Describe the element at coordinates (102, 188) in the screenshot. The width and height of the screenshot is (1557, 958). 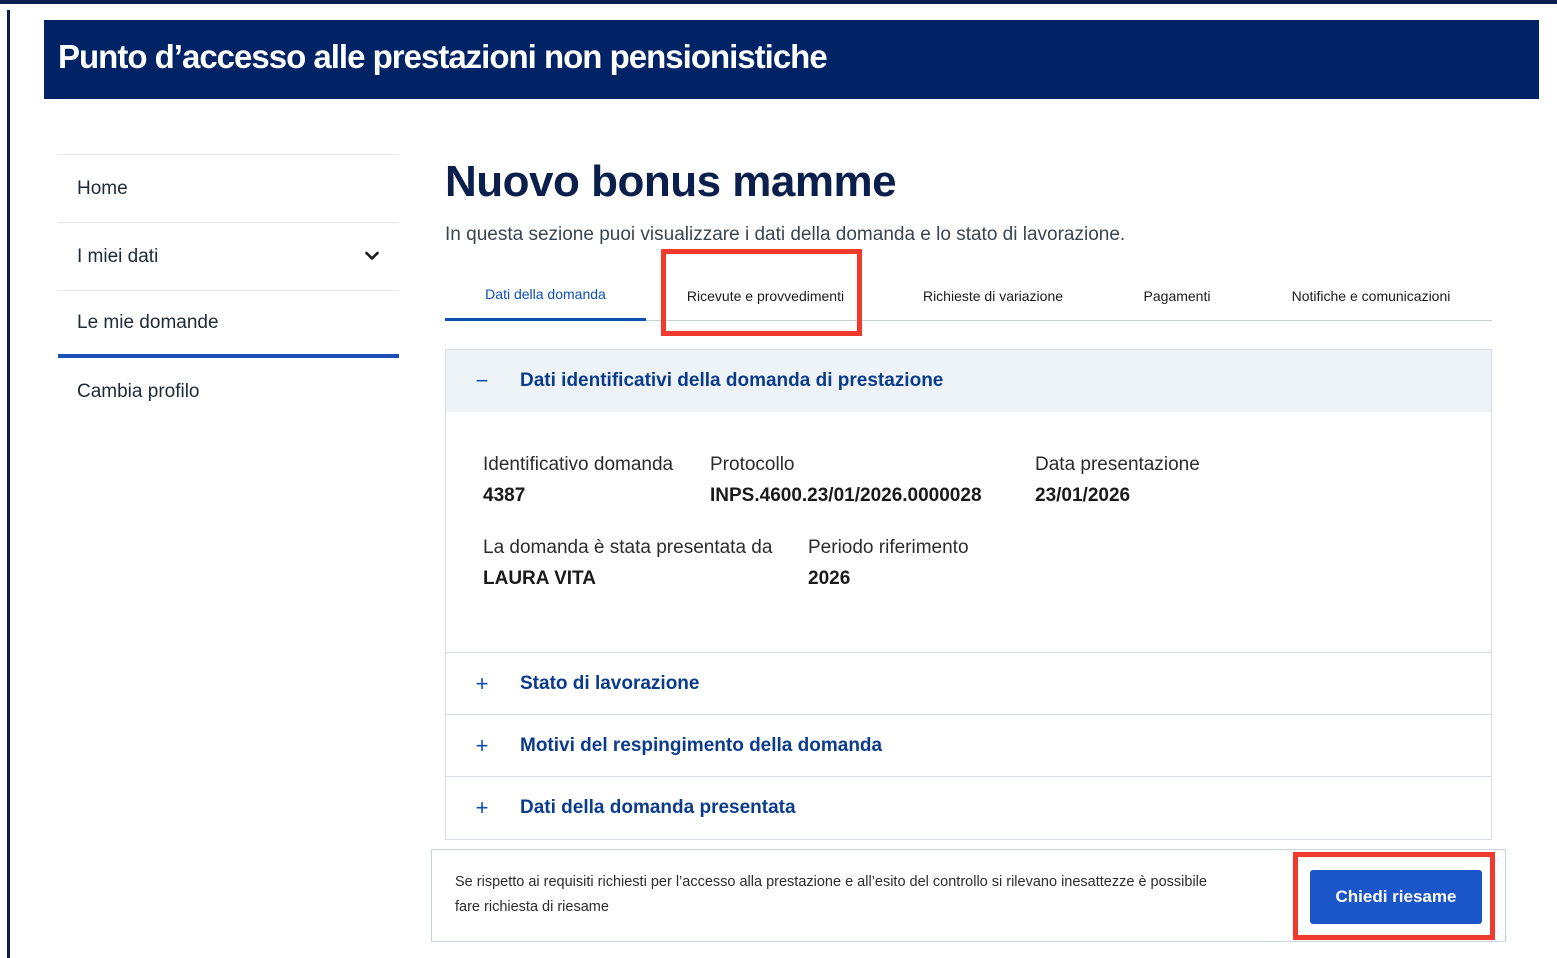
I see `sidebar-item-label: Home` at that location.